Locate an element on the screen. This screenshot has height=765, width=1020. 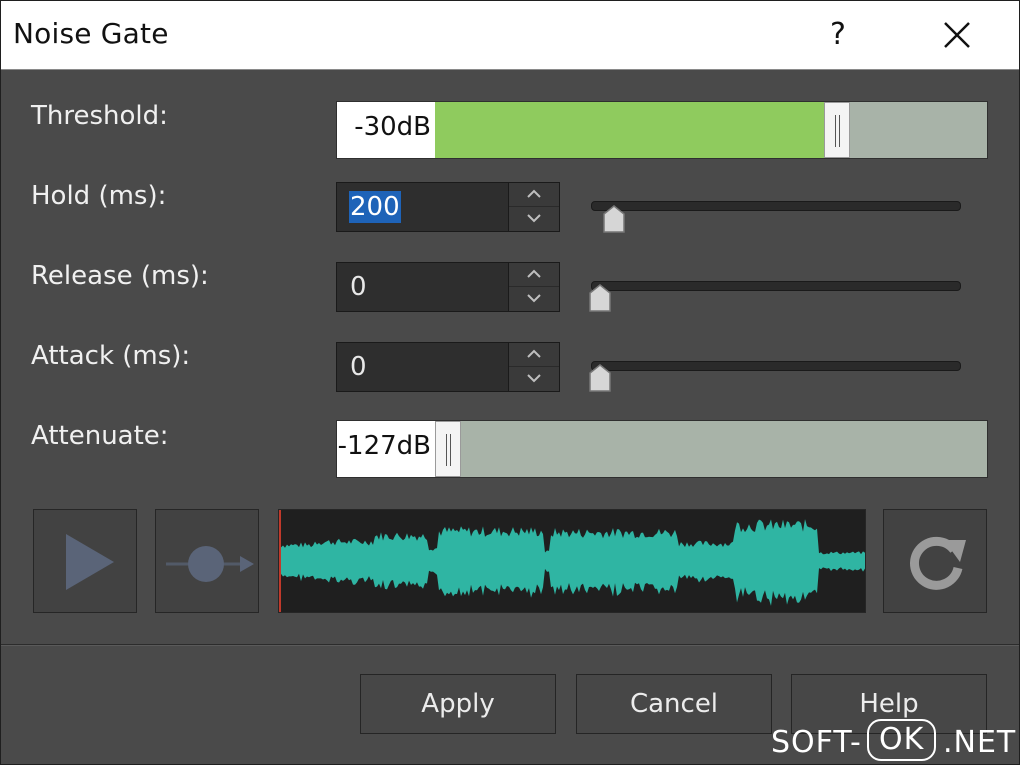
record-icon is located at coordinates (210, 564).